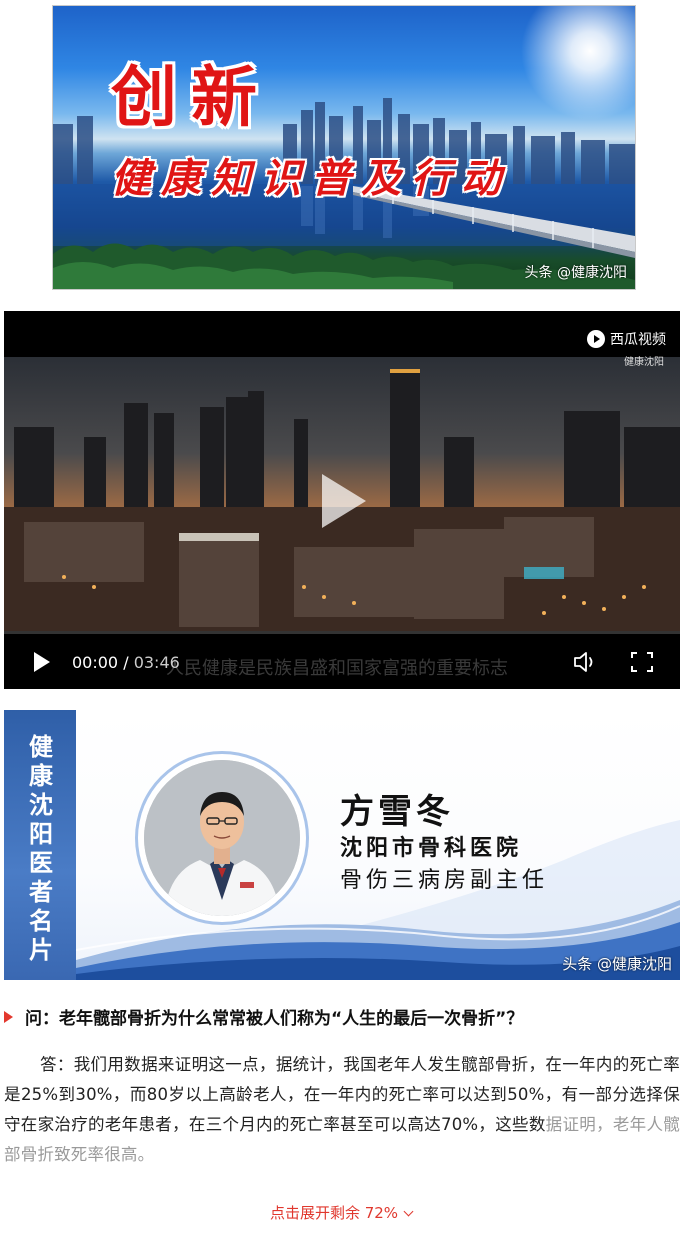 The height and width of the screenshot is (1245, 682). What do you see at coordinates (431, 848) in the screenshot?
I see `doctor-hospital: 沈阳市骨科医院` at bounding box center [431, 848].